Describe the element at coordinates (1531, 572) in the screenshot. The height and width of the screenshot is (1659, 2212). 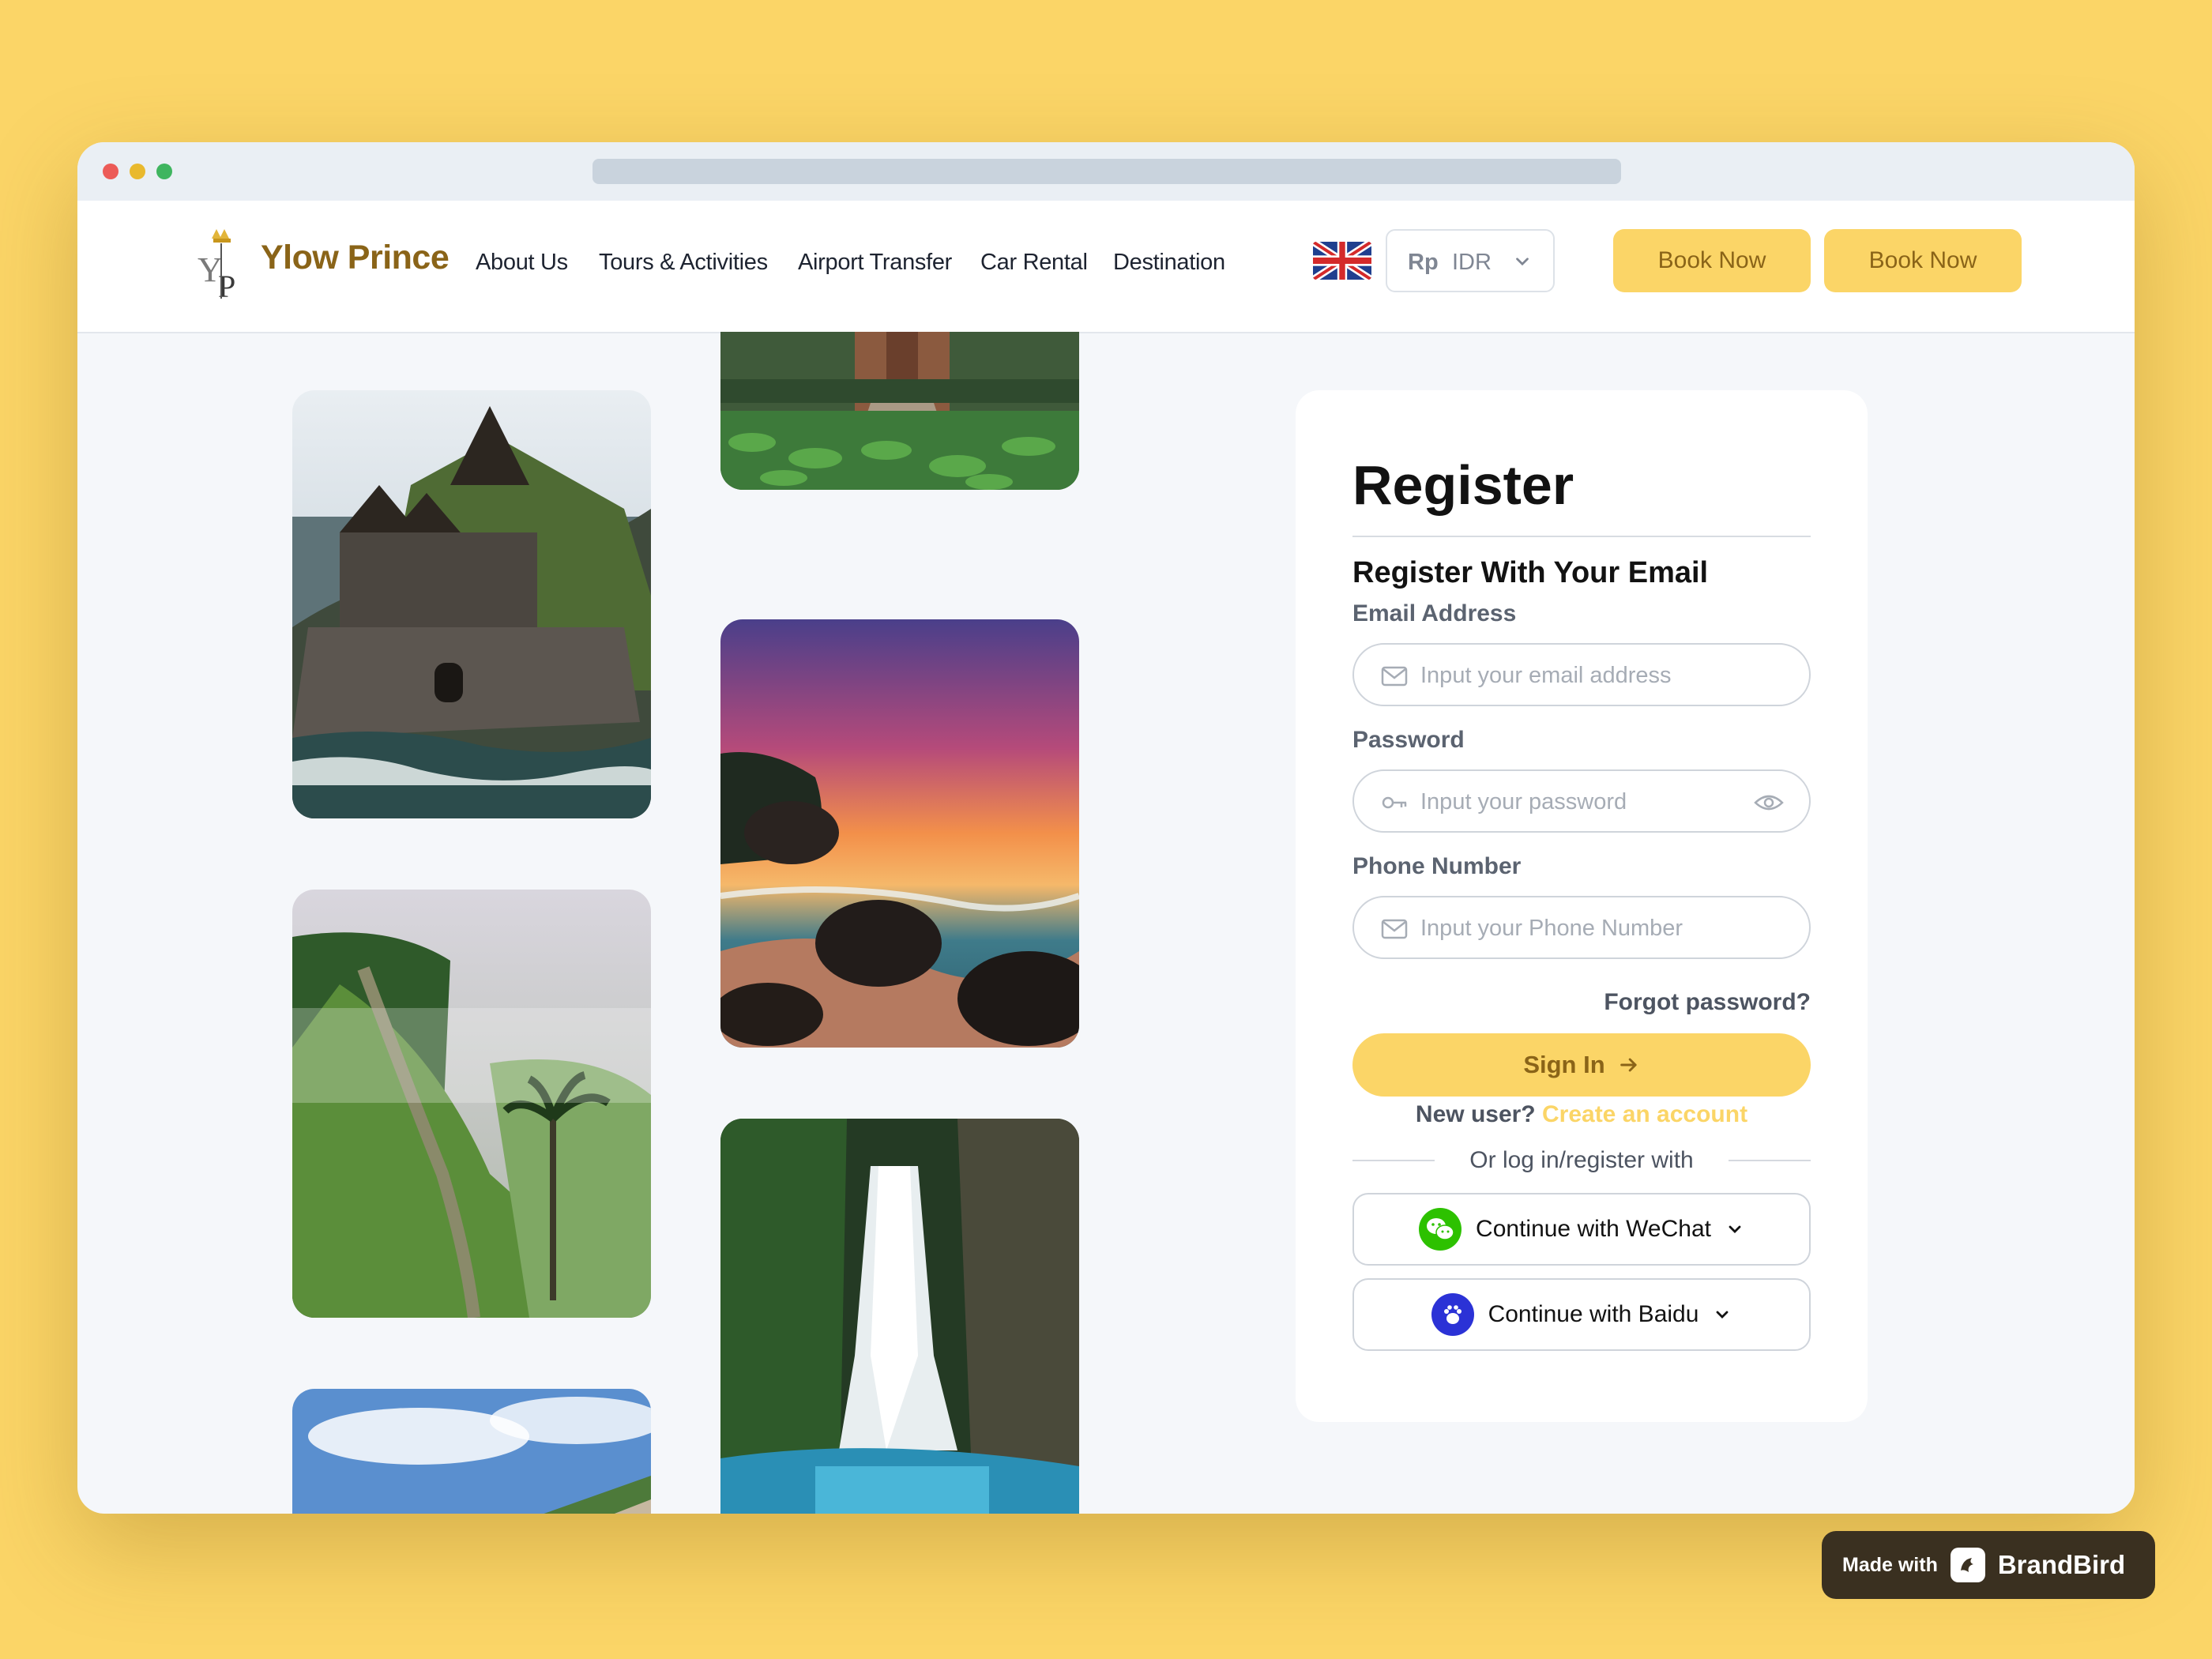
I see `register-subtitle: Register With Your Email` at that location.